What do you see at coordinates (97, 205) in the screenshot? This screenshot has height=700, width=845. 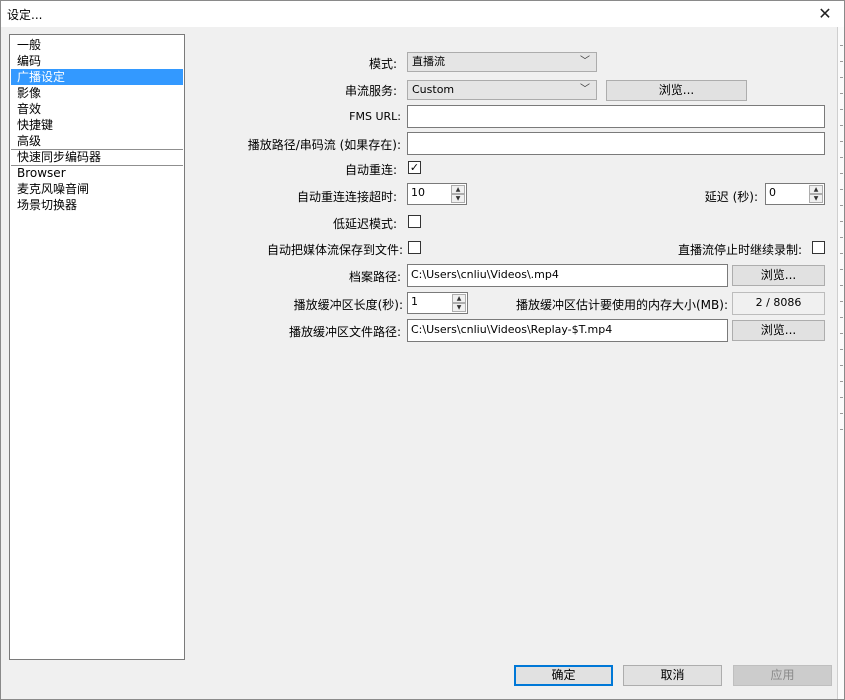 I see `sidebar-item-scene-switcher: 场景切换器` at bounding box center [97, 205].